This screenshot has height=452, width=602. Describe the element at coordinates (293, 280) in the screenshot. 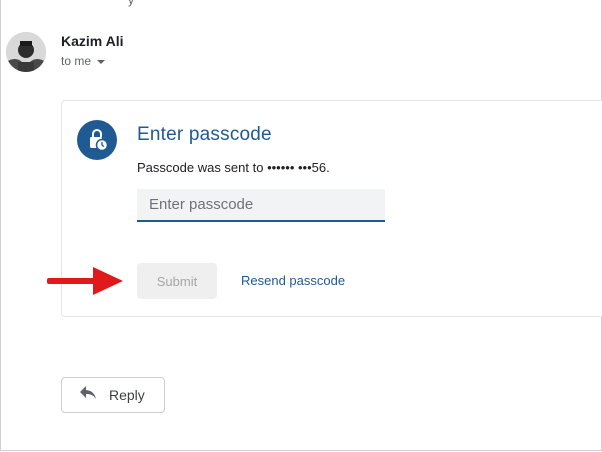

I see `resend-passcode-link: Resend passcode` at that location.